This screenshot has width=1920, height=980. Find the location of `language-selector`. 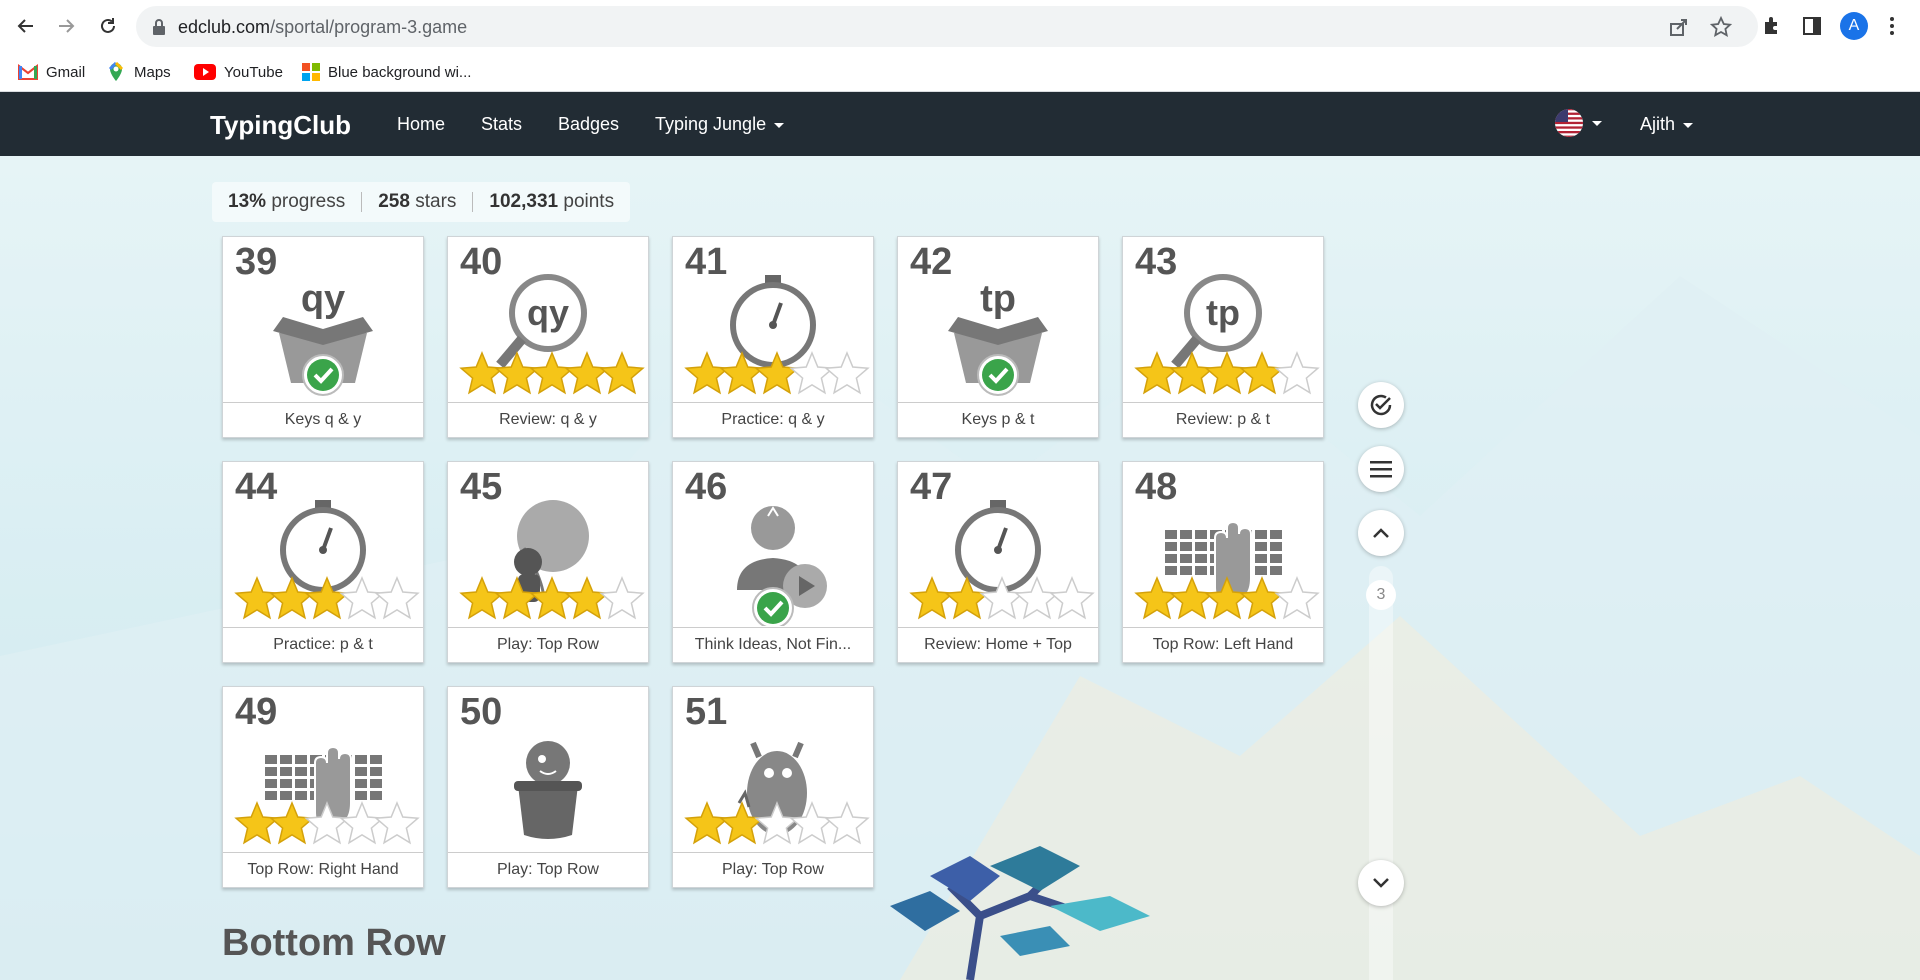

language-selector is located at coordinates (1578, 123).